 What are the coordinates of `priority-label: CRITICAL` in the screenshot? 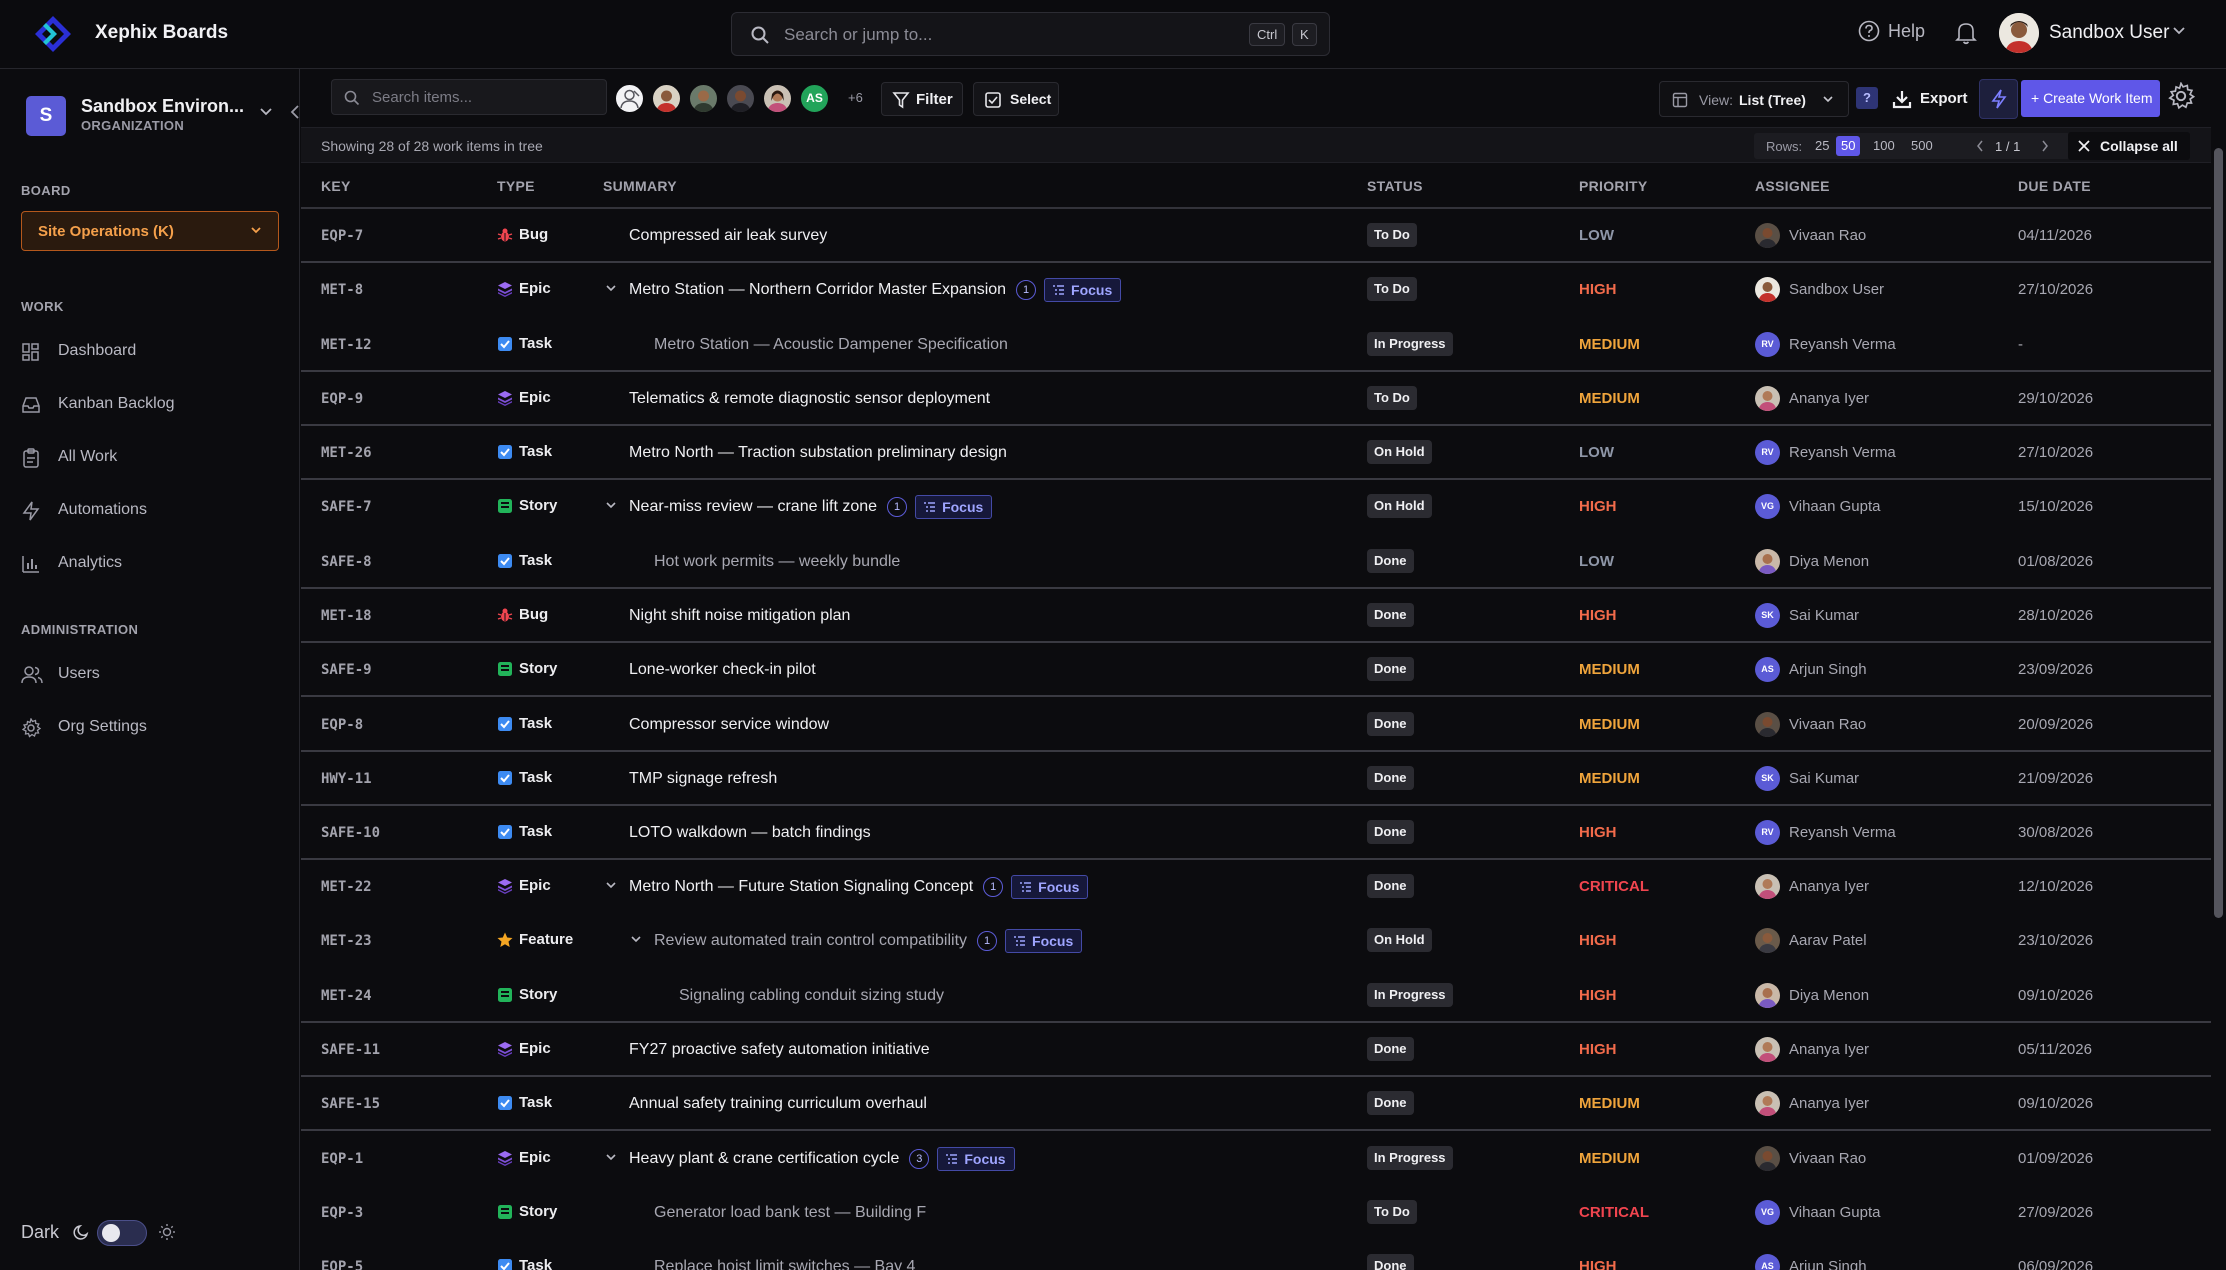 It's located at (1614, 886).